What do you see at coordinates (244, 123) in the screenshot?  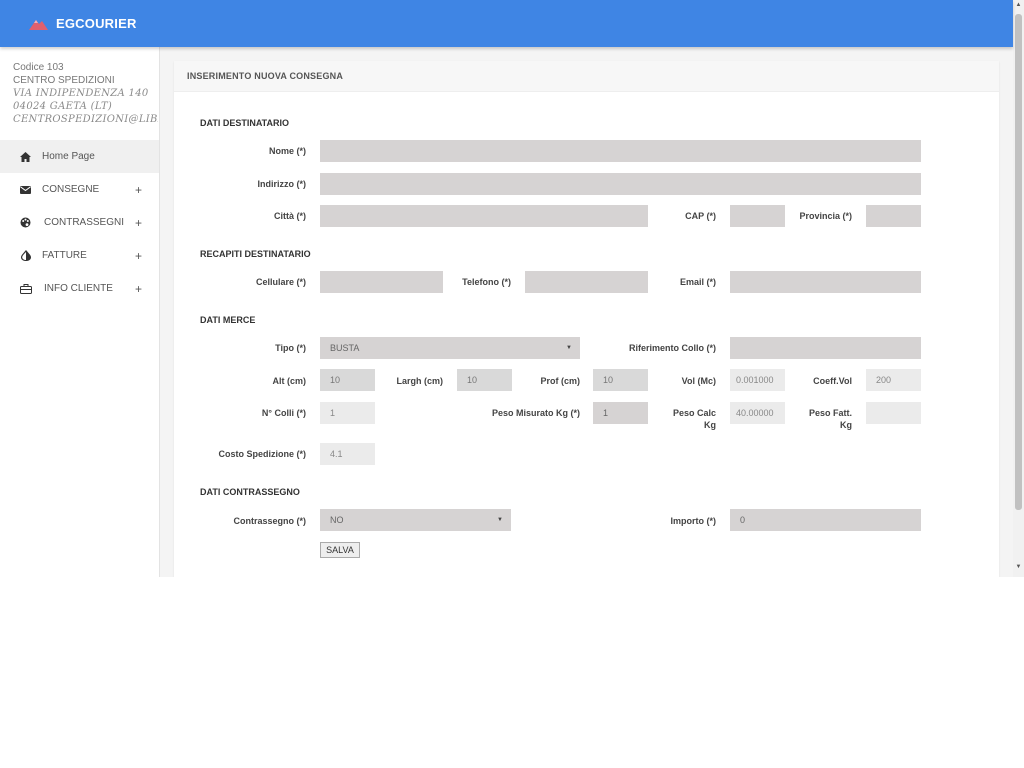 I see `section-title-destinatario: DATI DESTINATARIO` at bounding box center [244, 123].